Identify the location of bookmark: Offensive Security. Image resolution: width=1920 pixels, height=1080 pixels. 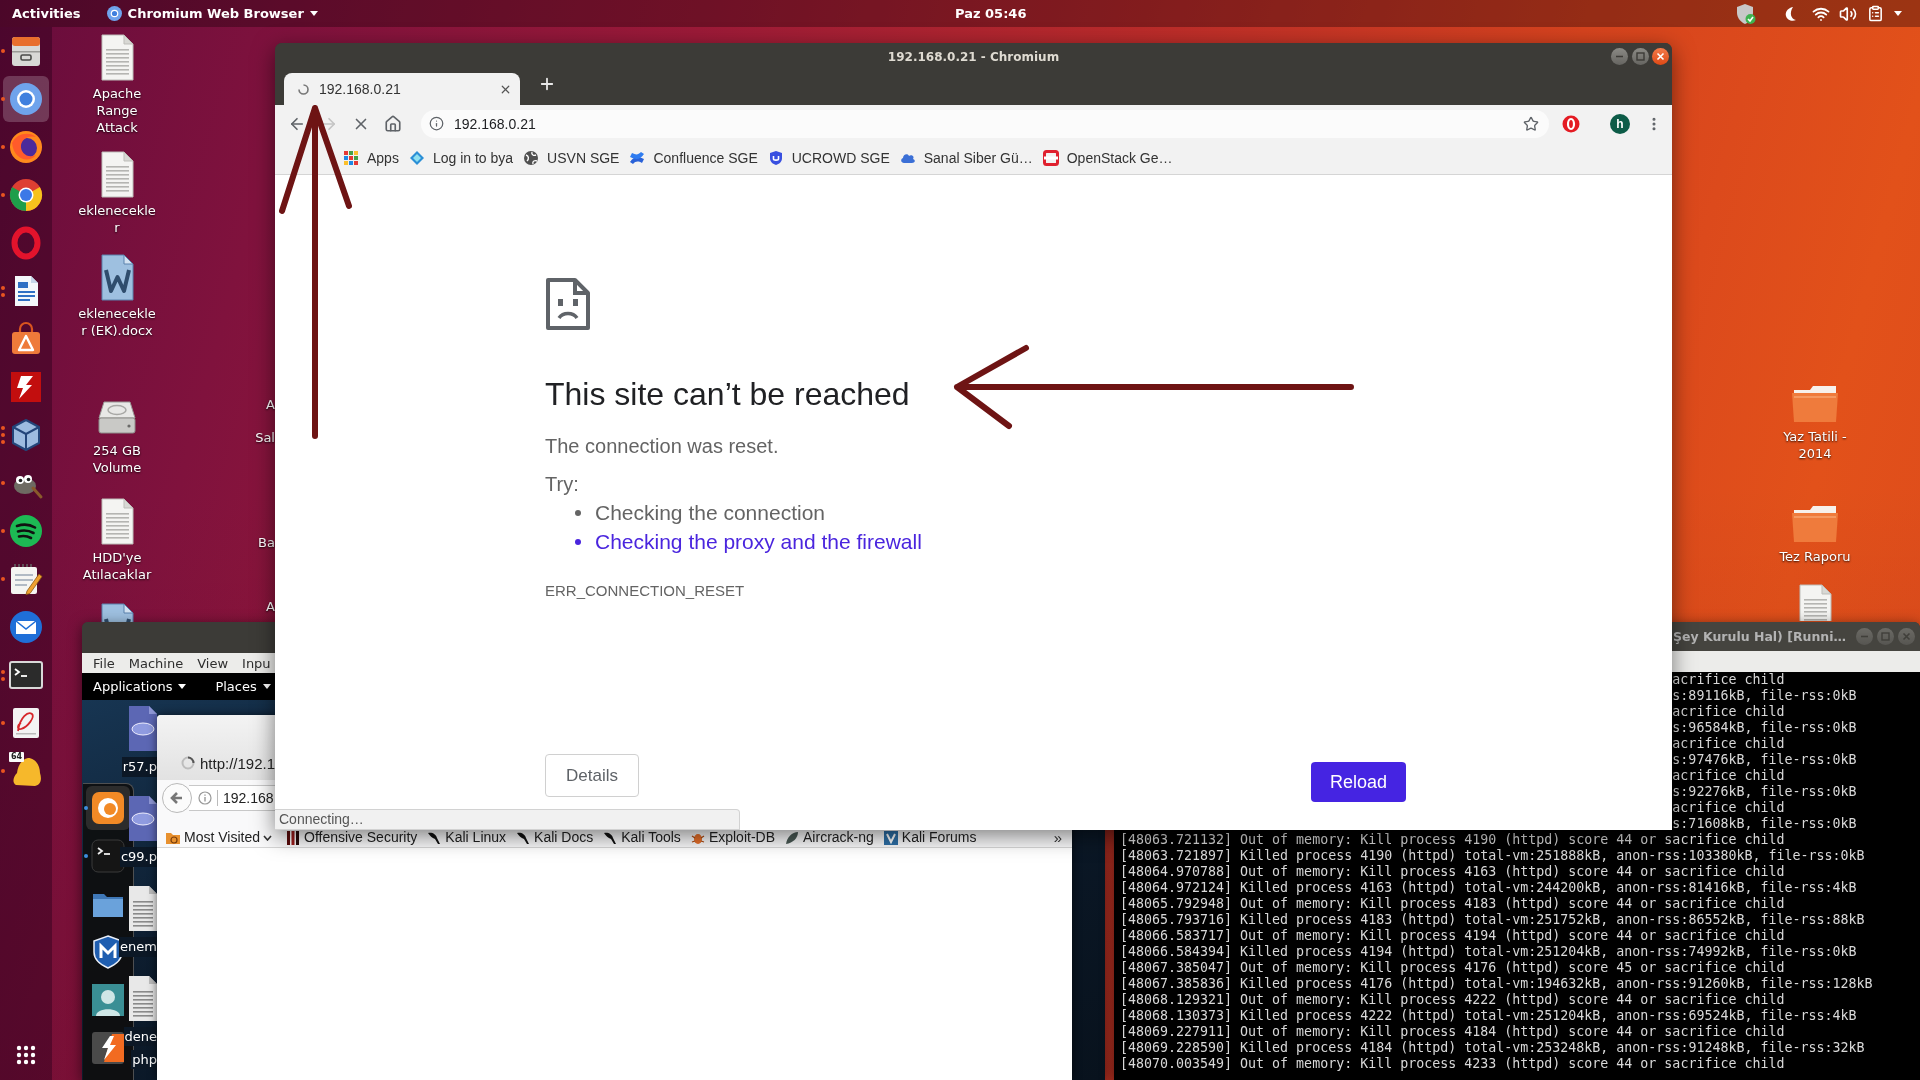
(351, 837).